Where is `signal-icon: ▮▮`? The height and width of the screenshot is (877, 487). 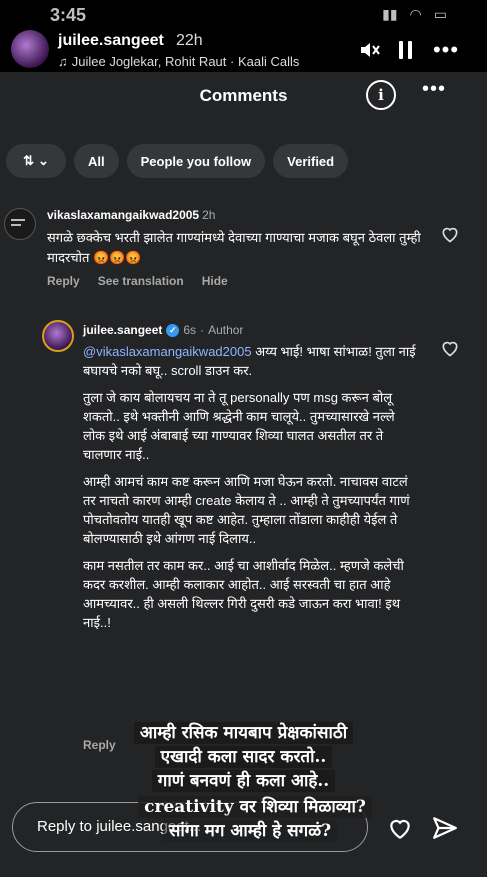 signal-icon: ▮▮ is located at coordinates (390, 14).